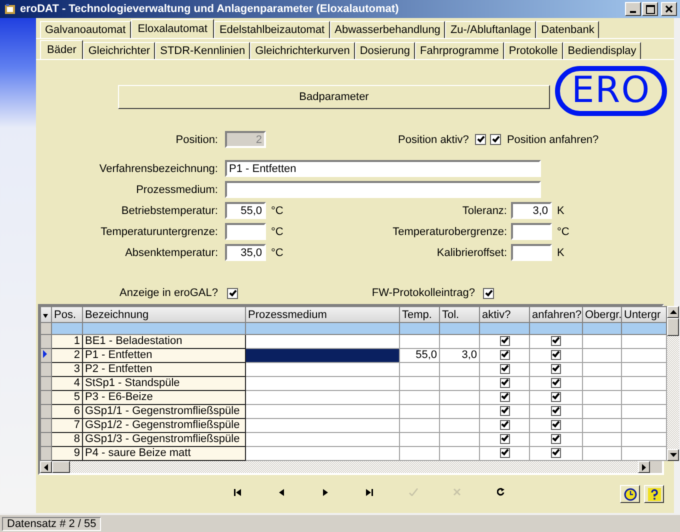 The image size is (680, 532). Describe the element at coordinates (323, 314) in the screenshot. I see `column-header: Prozessmedium` at that location.